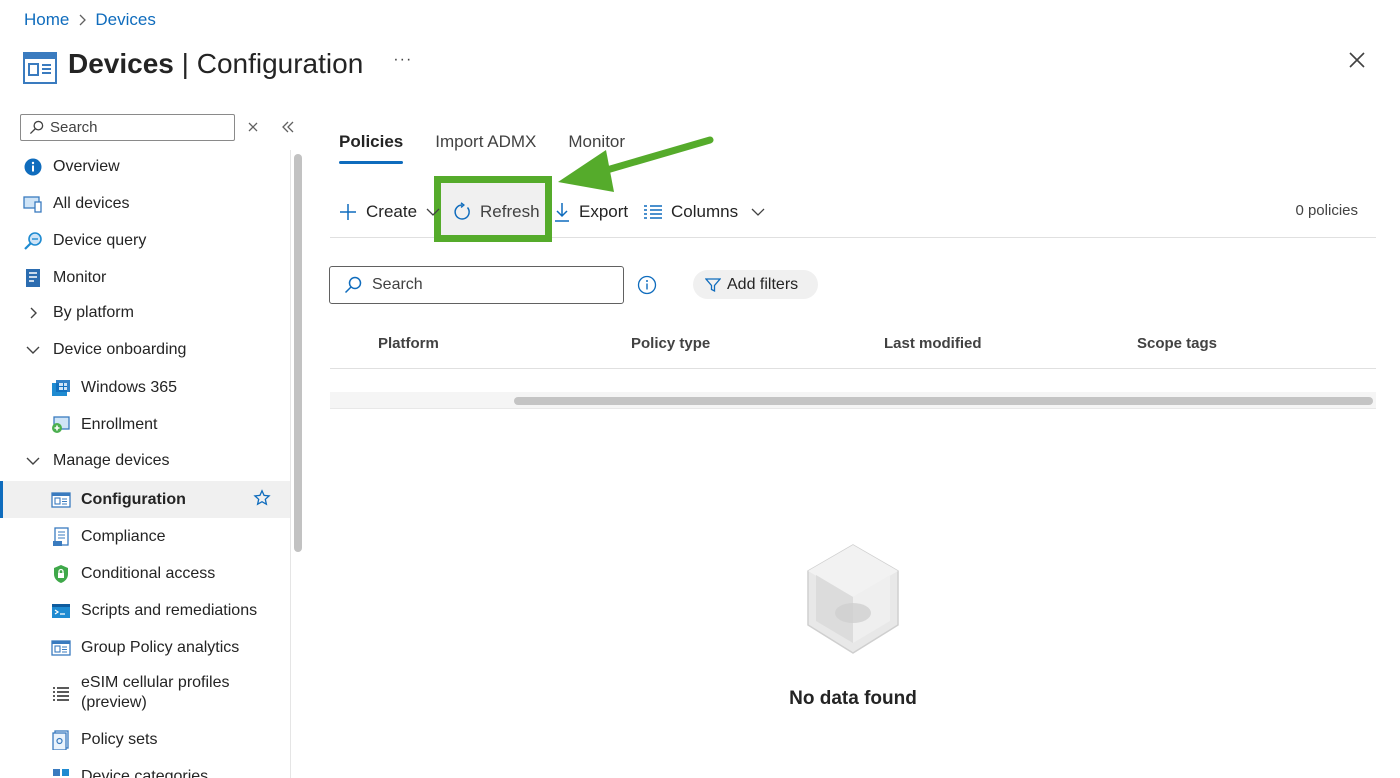  What do you see at coordinates (217, 64) in the screenshot?
I see `page-header: Devices | Configuration ···` at bounding box center [217, 64].